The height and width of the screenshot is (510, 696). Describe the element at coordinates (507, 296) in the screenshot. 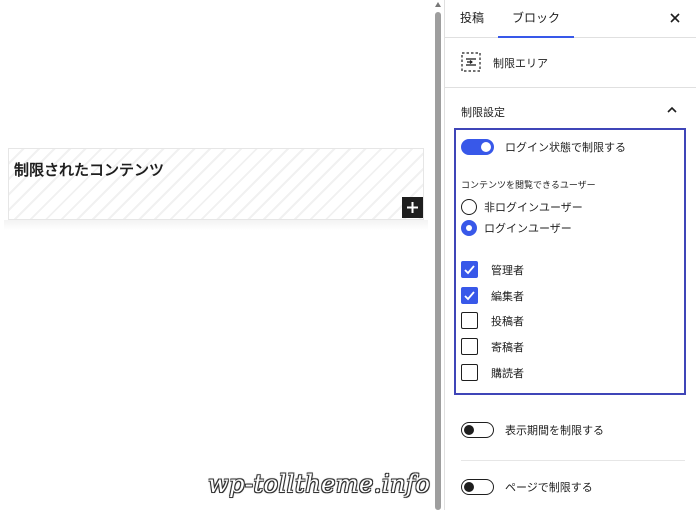

I see `role-editor-label: 編集者` at that location.